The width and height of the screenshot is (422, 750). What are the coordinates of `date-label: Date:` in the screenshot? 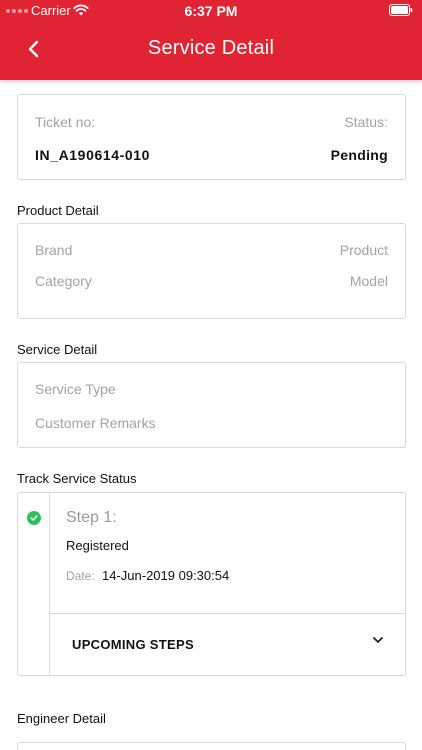 It's located at (80, 576).